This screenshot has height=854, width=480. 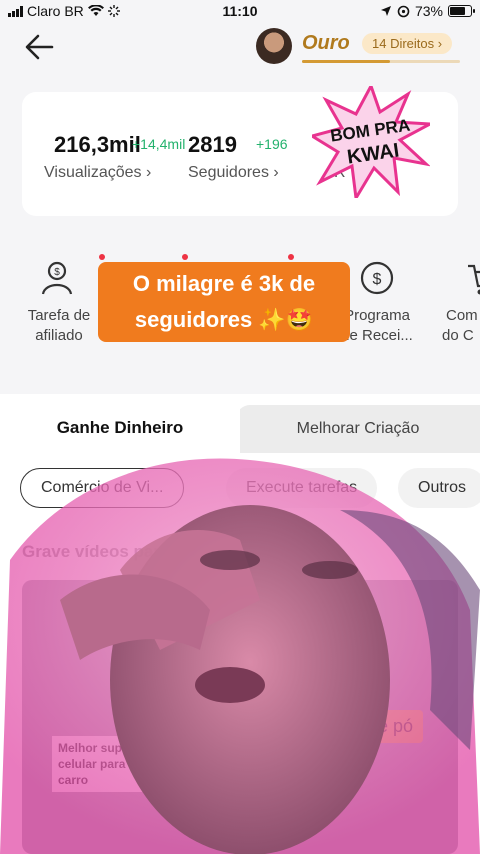 What do you see at coordinates (381, 61) in the screenshot?
I see `level-progress-bar` at bounding box center [381, 61].